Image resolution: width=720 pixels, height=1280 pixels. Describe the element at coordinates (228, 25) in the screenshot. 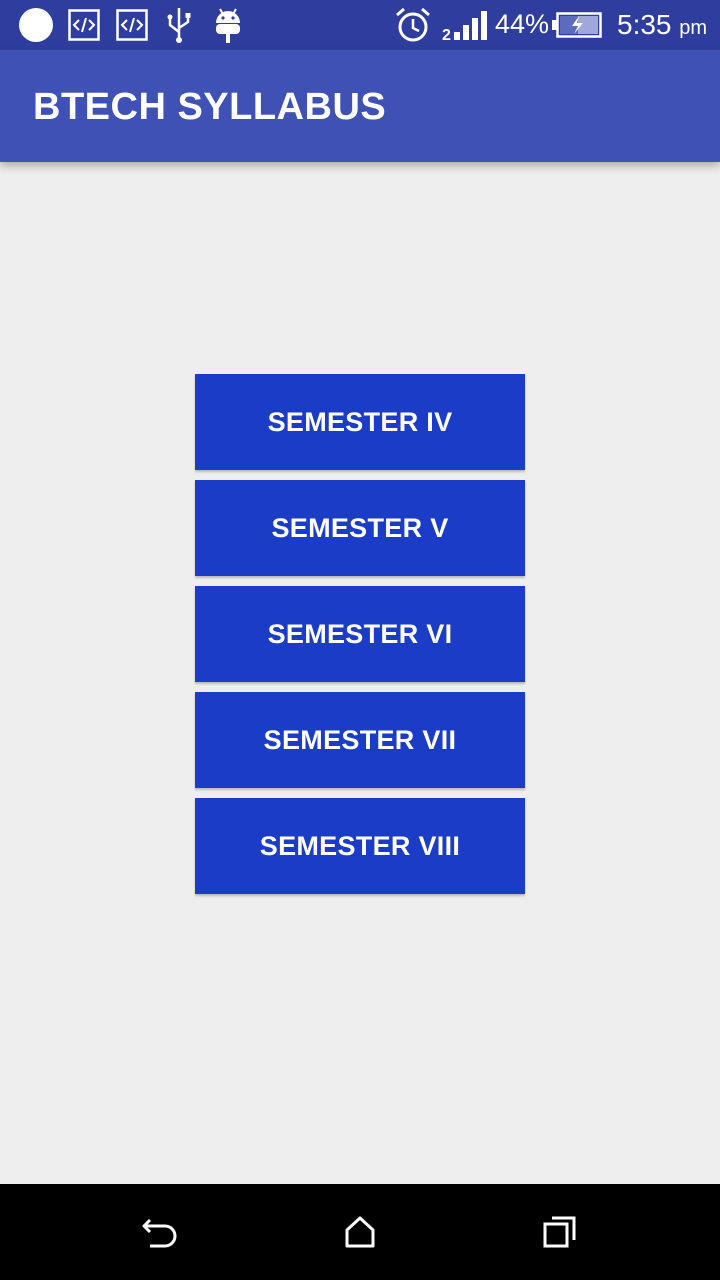

I see `android-debug-icon` at that location.